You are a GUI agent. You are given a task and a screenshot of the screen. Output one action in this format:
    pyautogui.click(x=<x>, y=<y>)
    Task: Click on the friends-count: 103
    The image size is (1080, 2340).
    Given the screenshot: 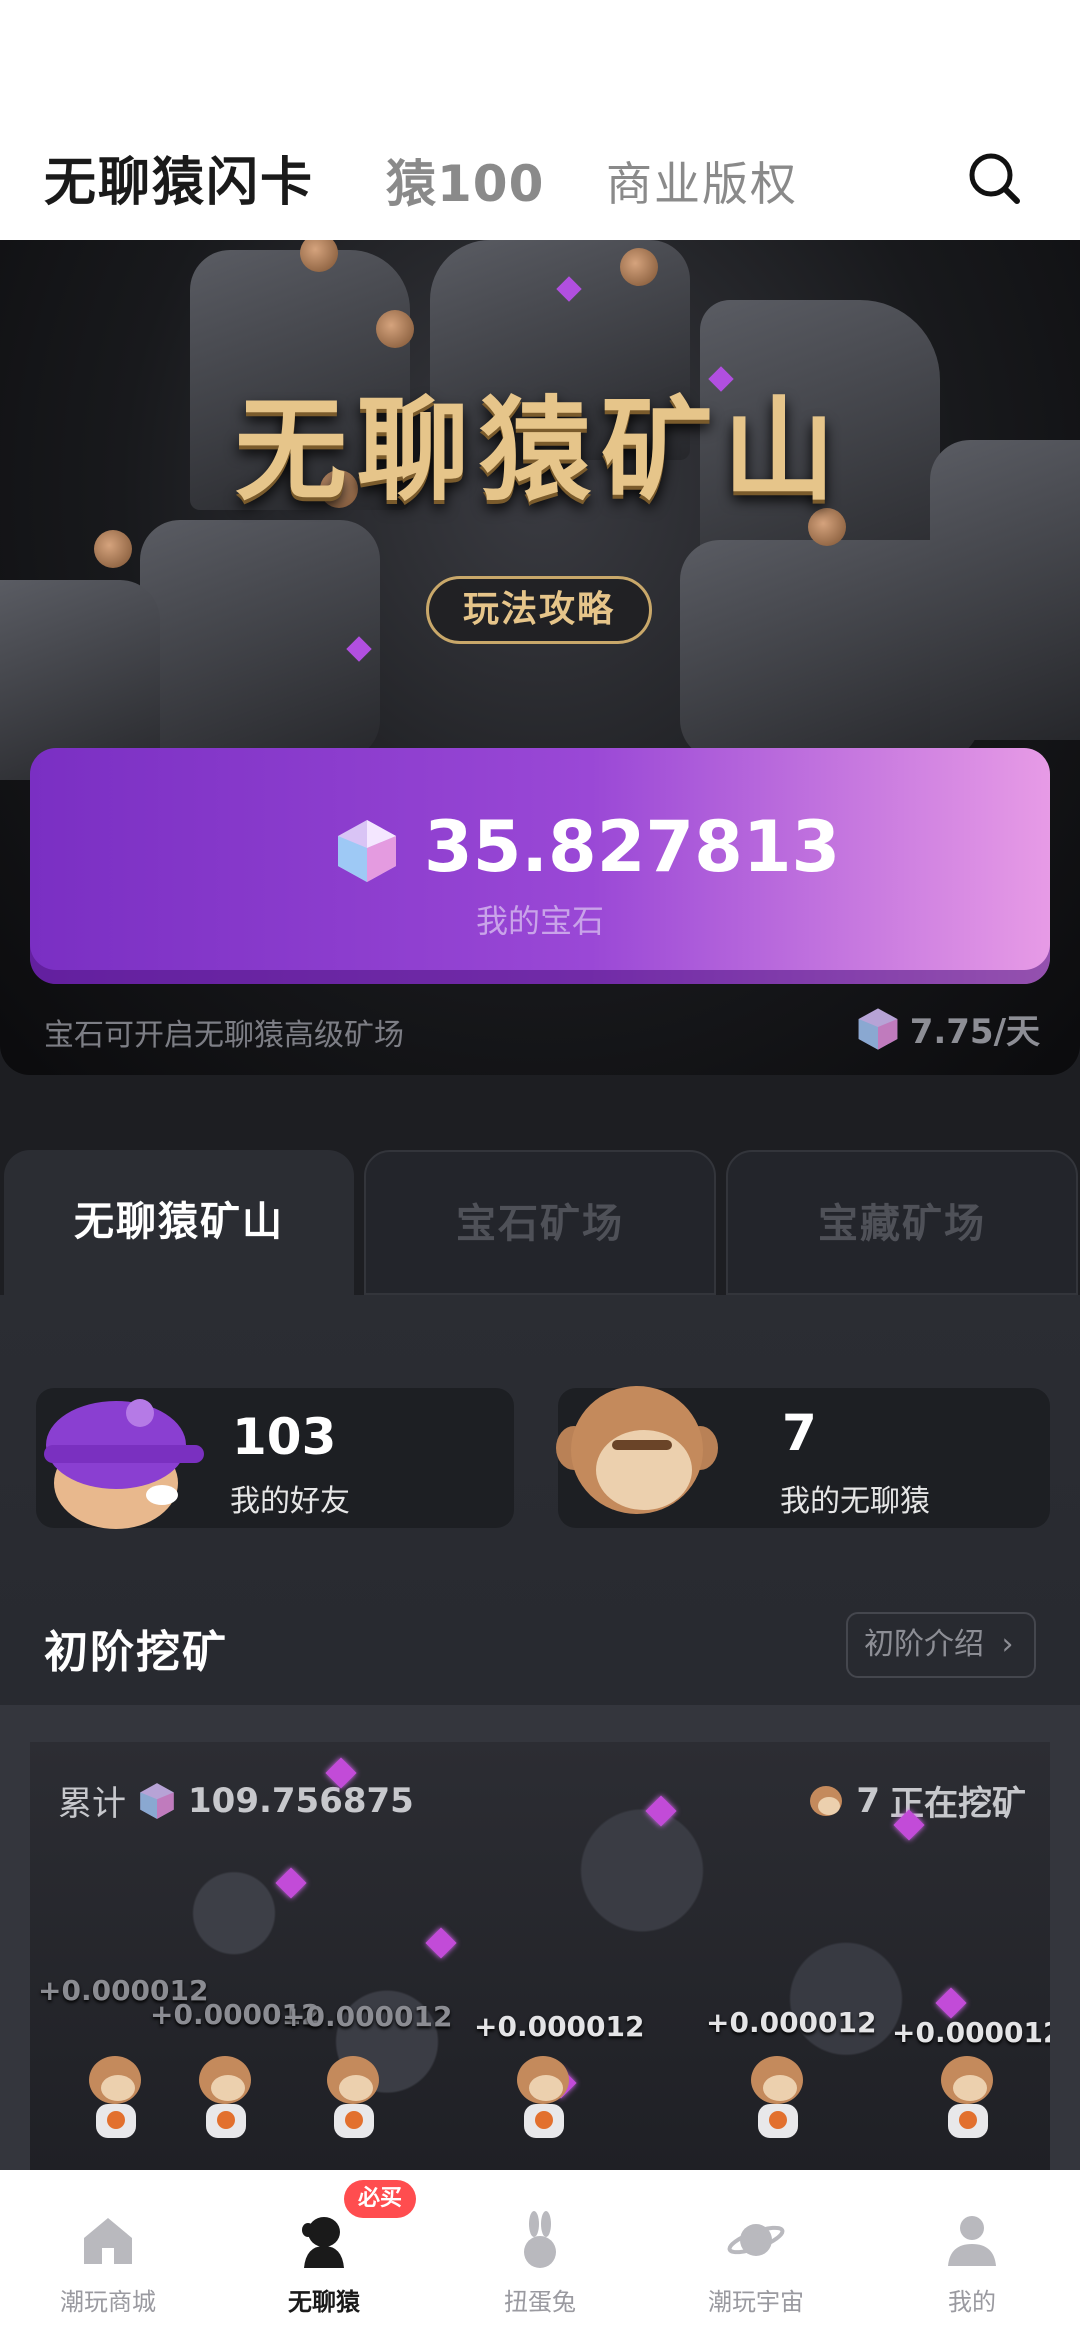 What is the action you would take?
    pyautogui.click(x=284, y=1437)
    